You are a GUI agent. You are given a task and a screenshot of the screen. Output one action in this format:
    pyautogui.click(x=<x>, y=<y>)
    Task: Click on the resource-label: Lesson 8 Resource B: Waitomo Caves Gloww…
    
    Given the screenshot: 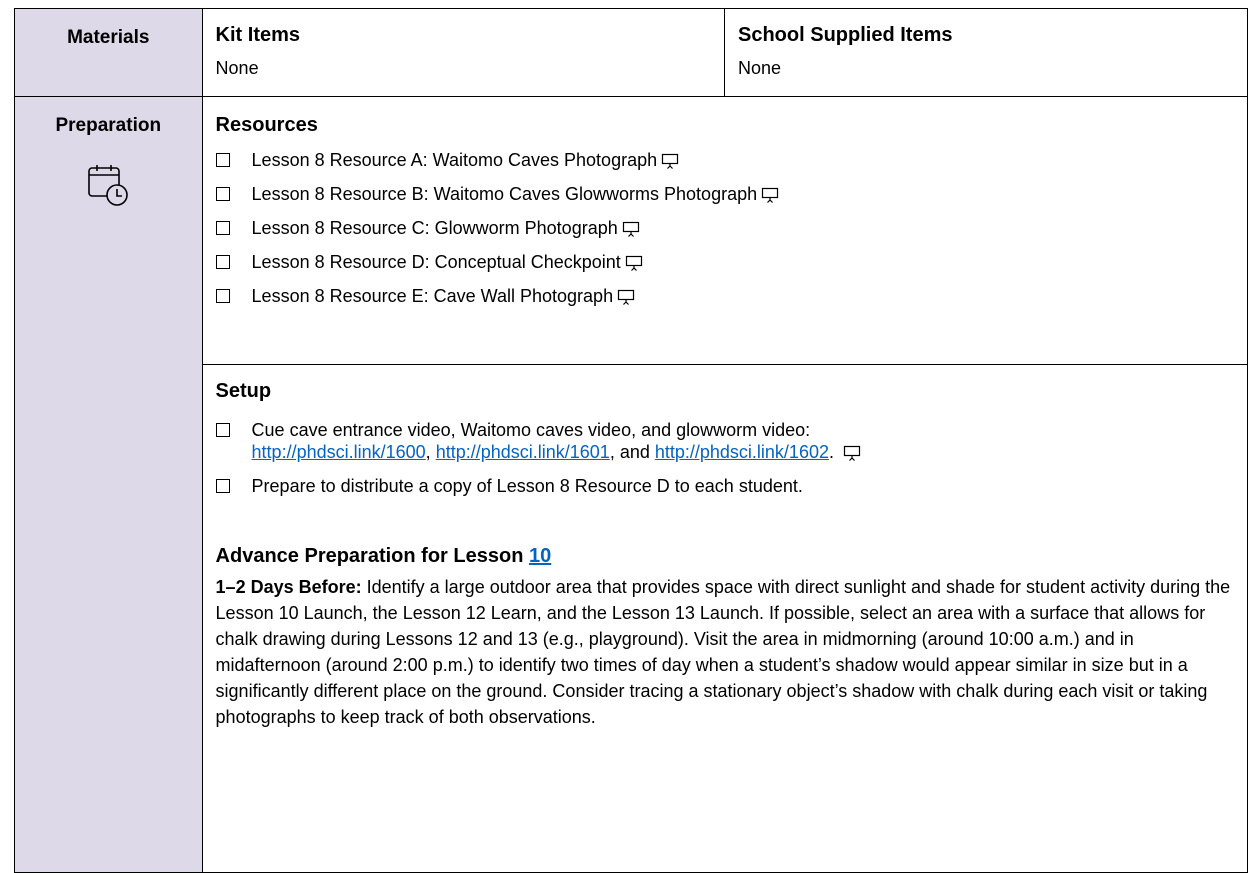 What is the action you would take?
    pyautogui.click(x=504, y=194)
    